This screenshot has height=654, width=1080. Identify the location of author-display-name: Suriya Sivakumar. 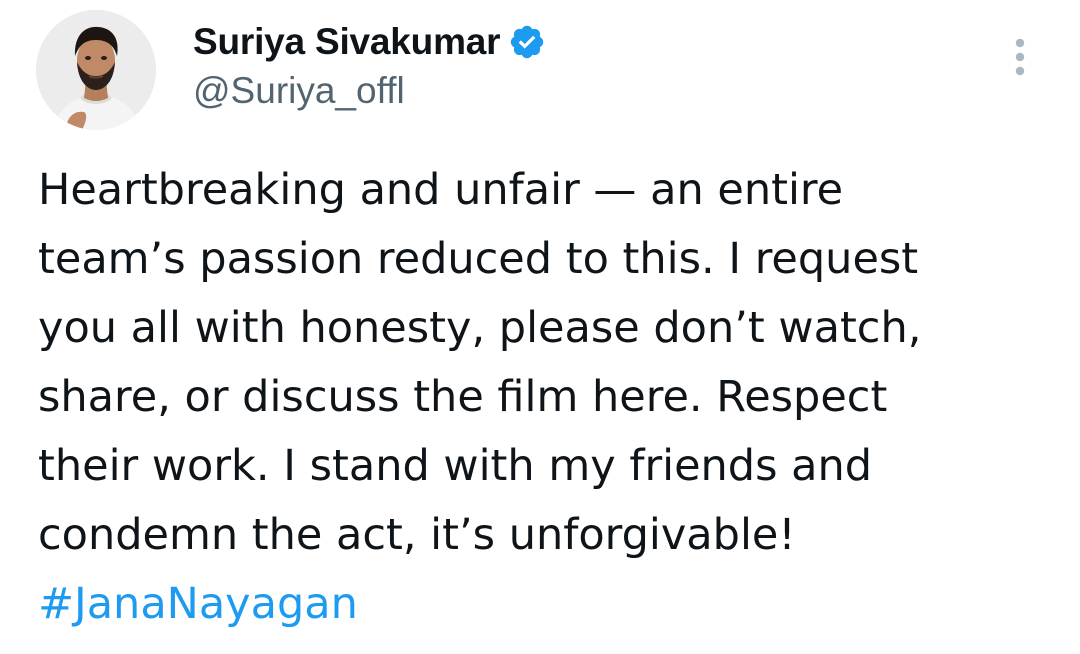
(347, 42).